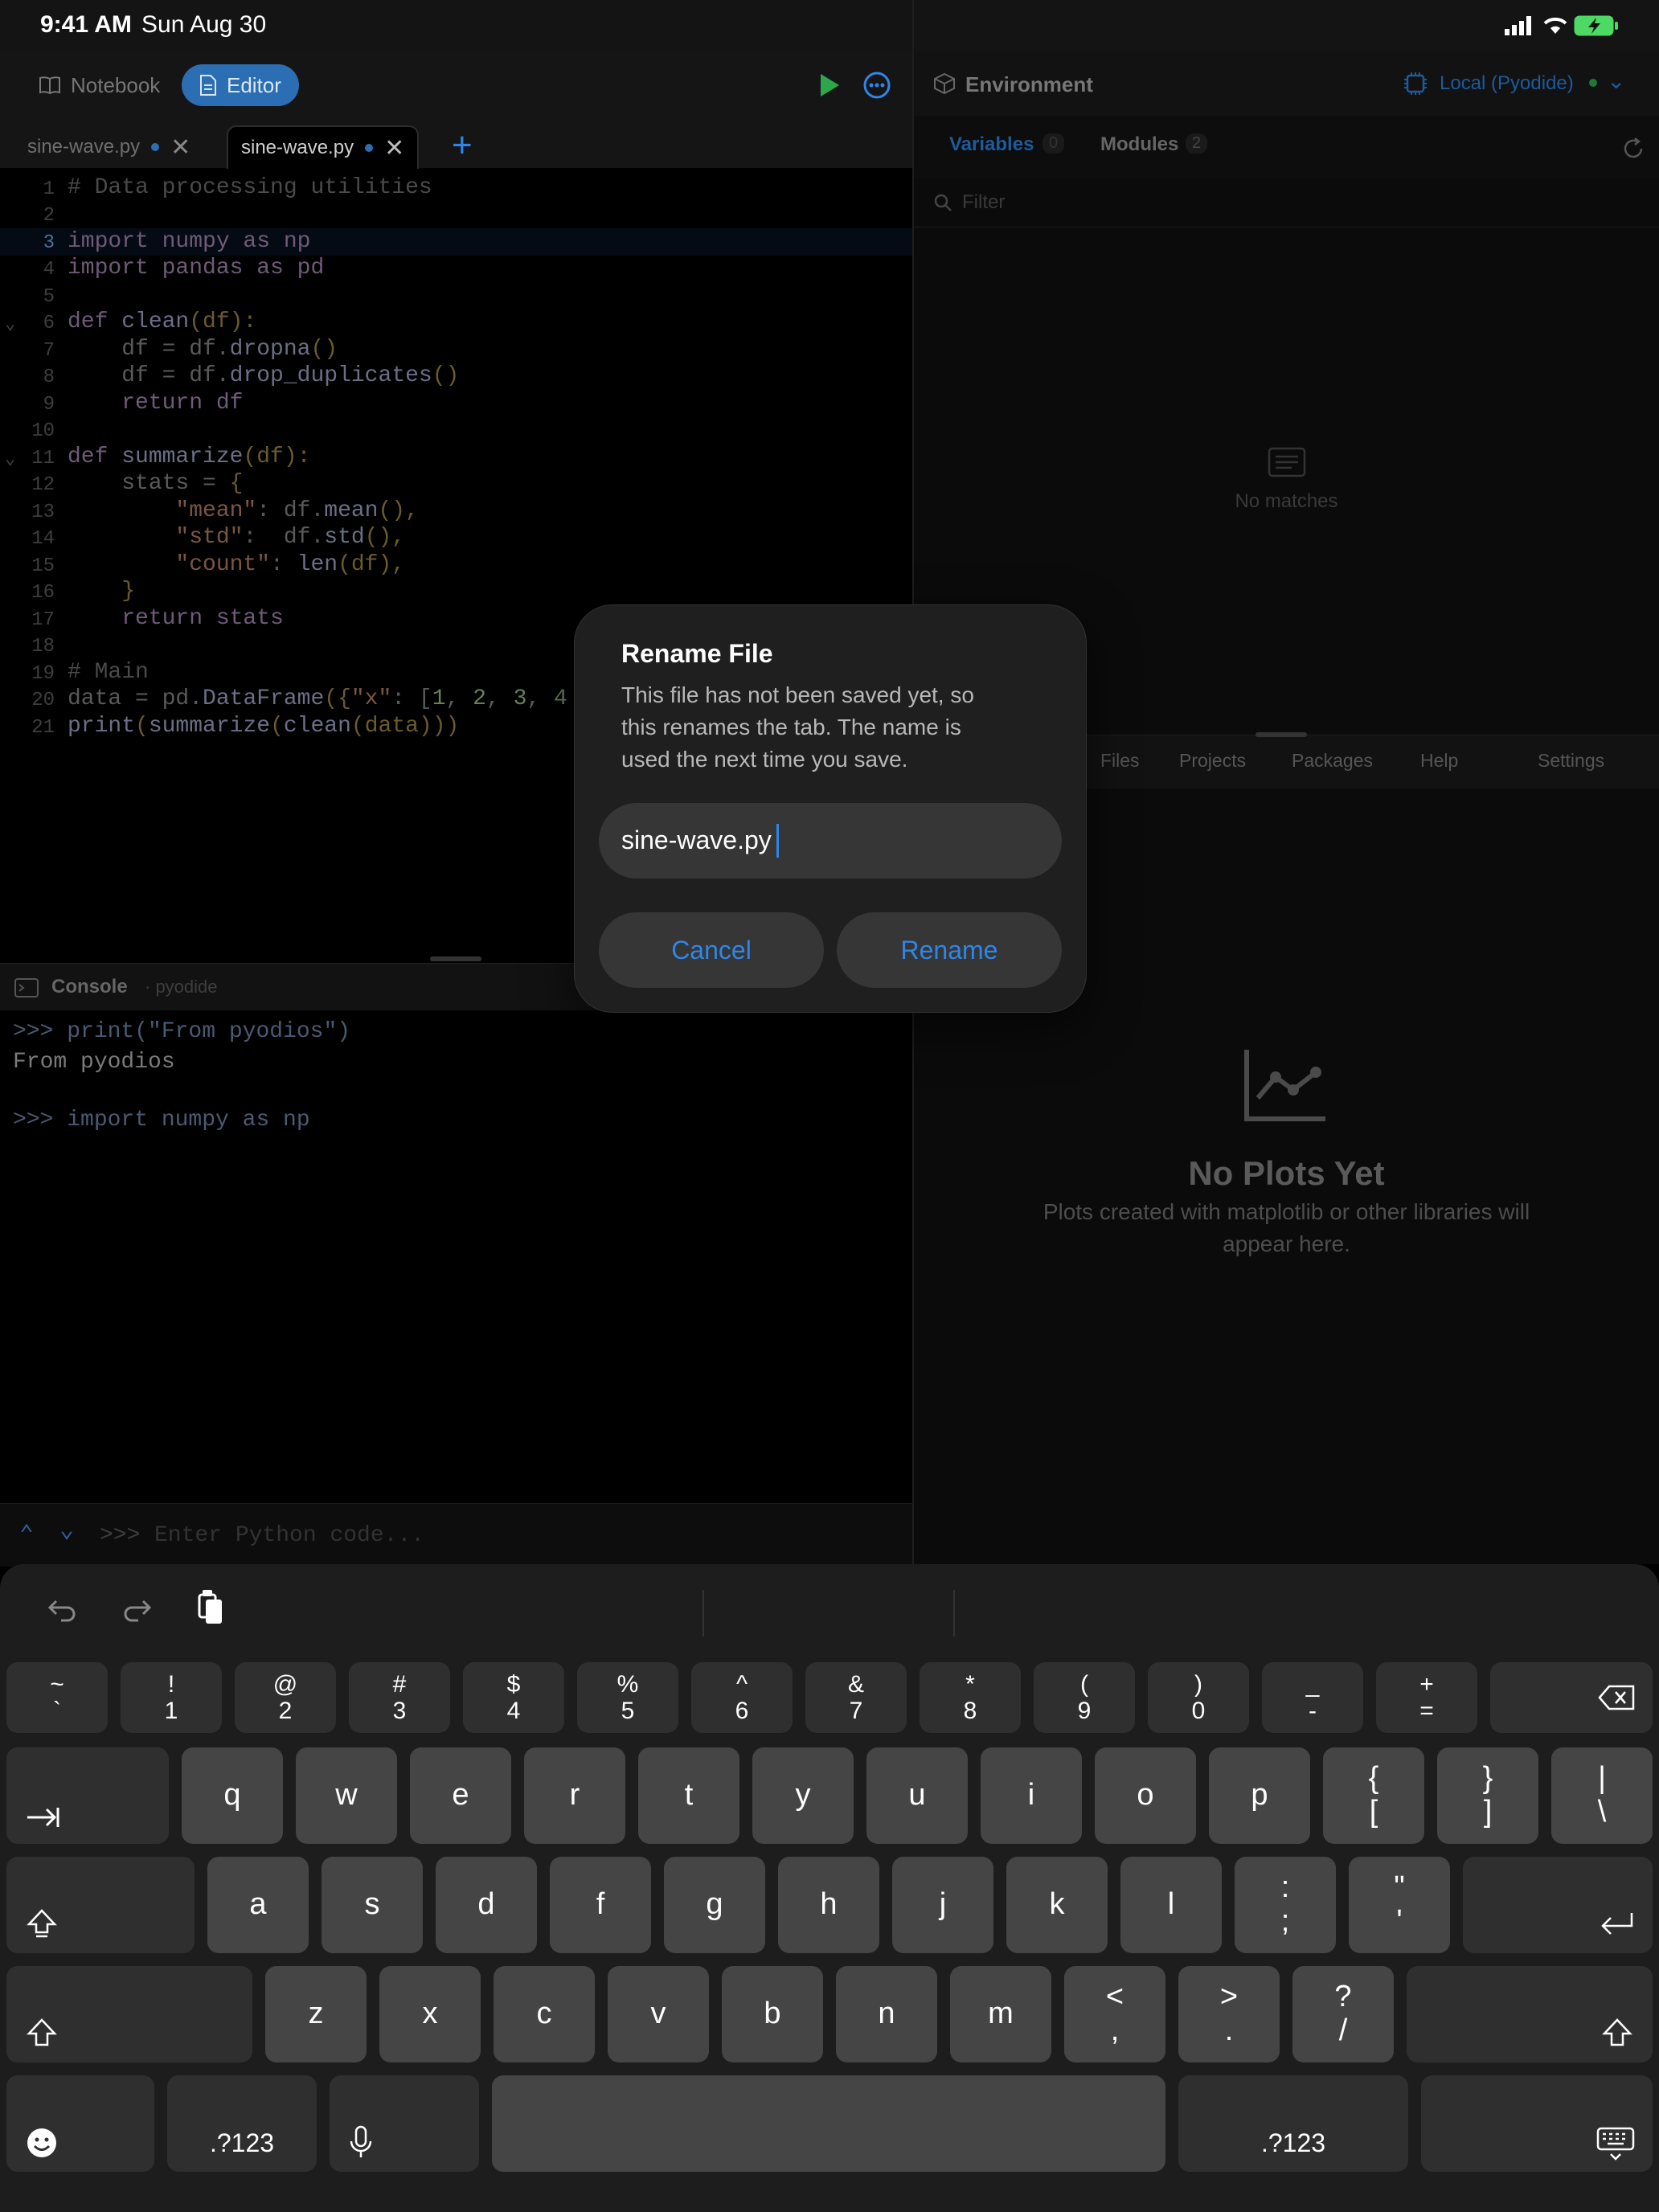 The image size is (1659, 2212). What do you see at coordinates (129, 2014) in the screenshot?
I see `shift-left-key` at bounding box center [129, 2014].